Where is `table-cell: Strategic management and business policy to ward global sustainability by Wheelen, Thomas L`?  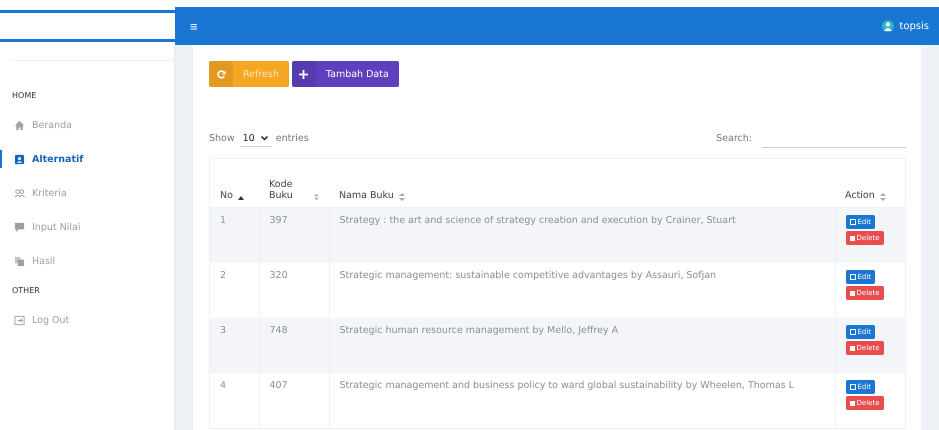
table-cell: Strategic management and business policy to ward global sustainability by Wheelen, Thomas L is located at coordinates (567, 385).